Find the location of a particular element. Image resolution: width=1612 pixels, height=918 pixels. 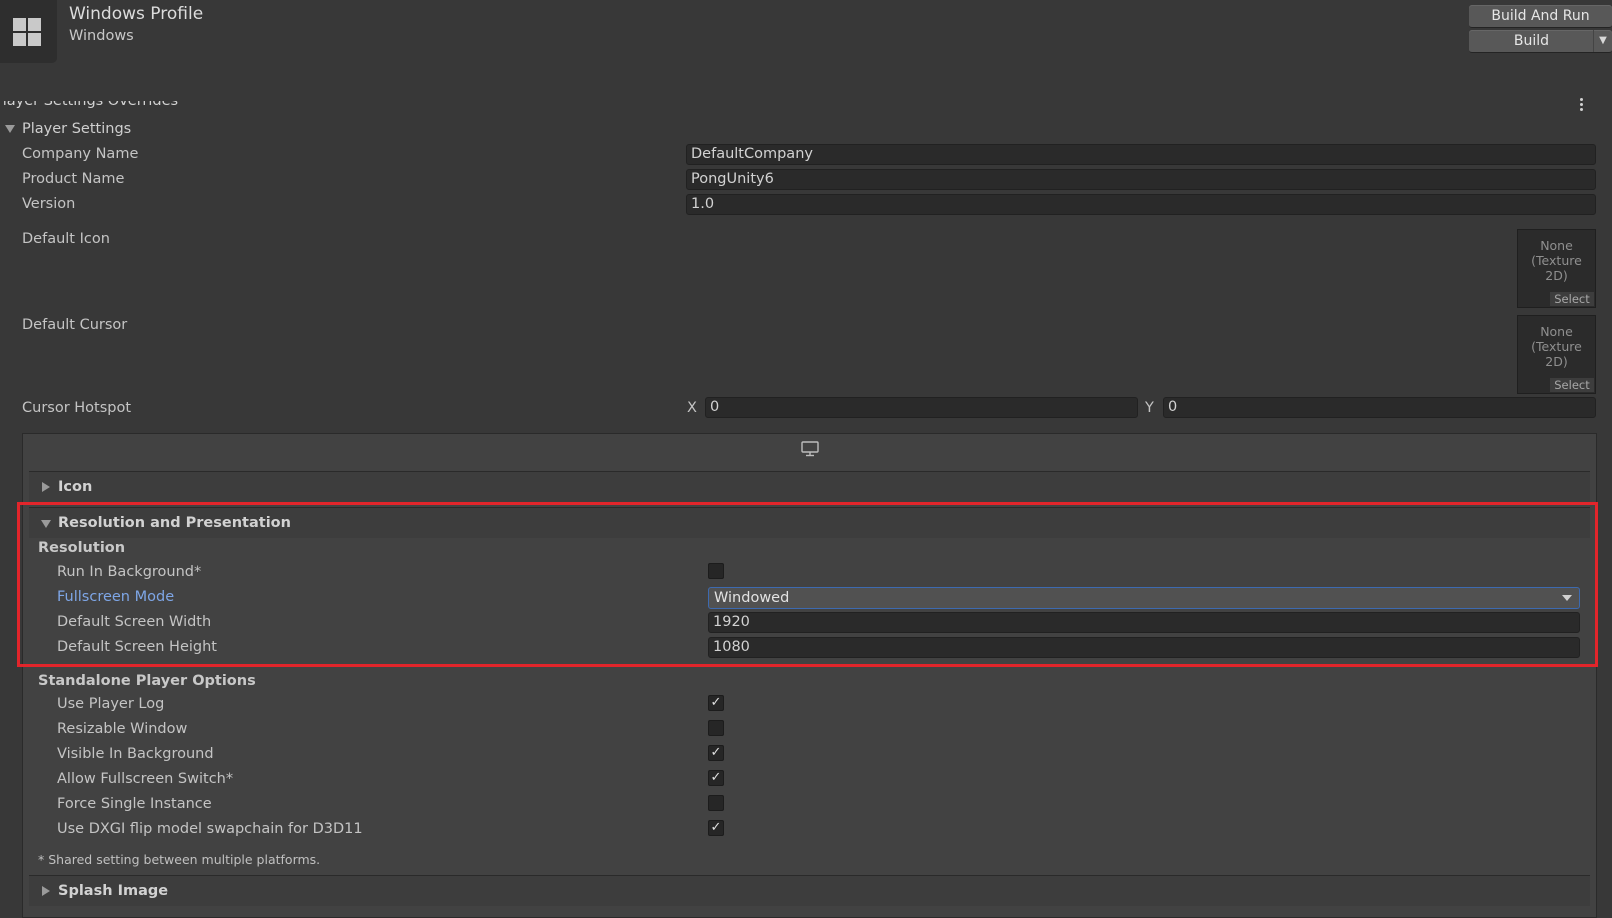

company-name-label: Company Name is located at coordinates (80, 154).